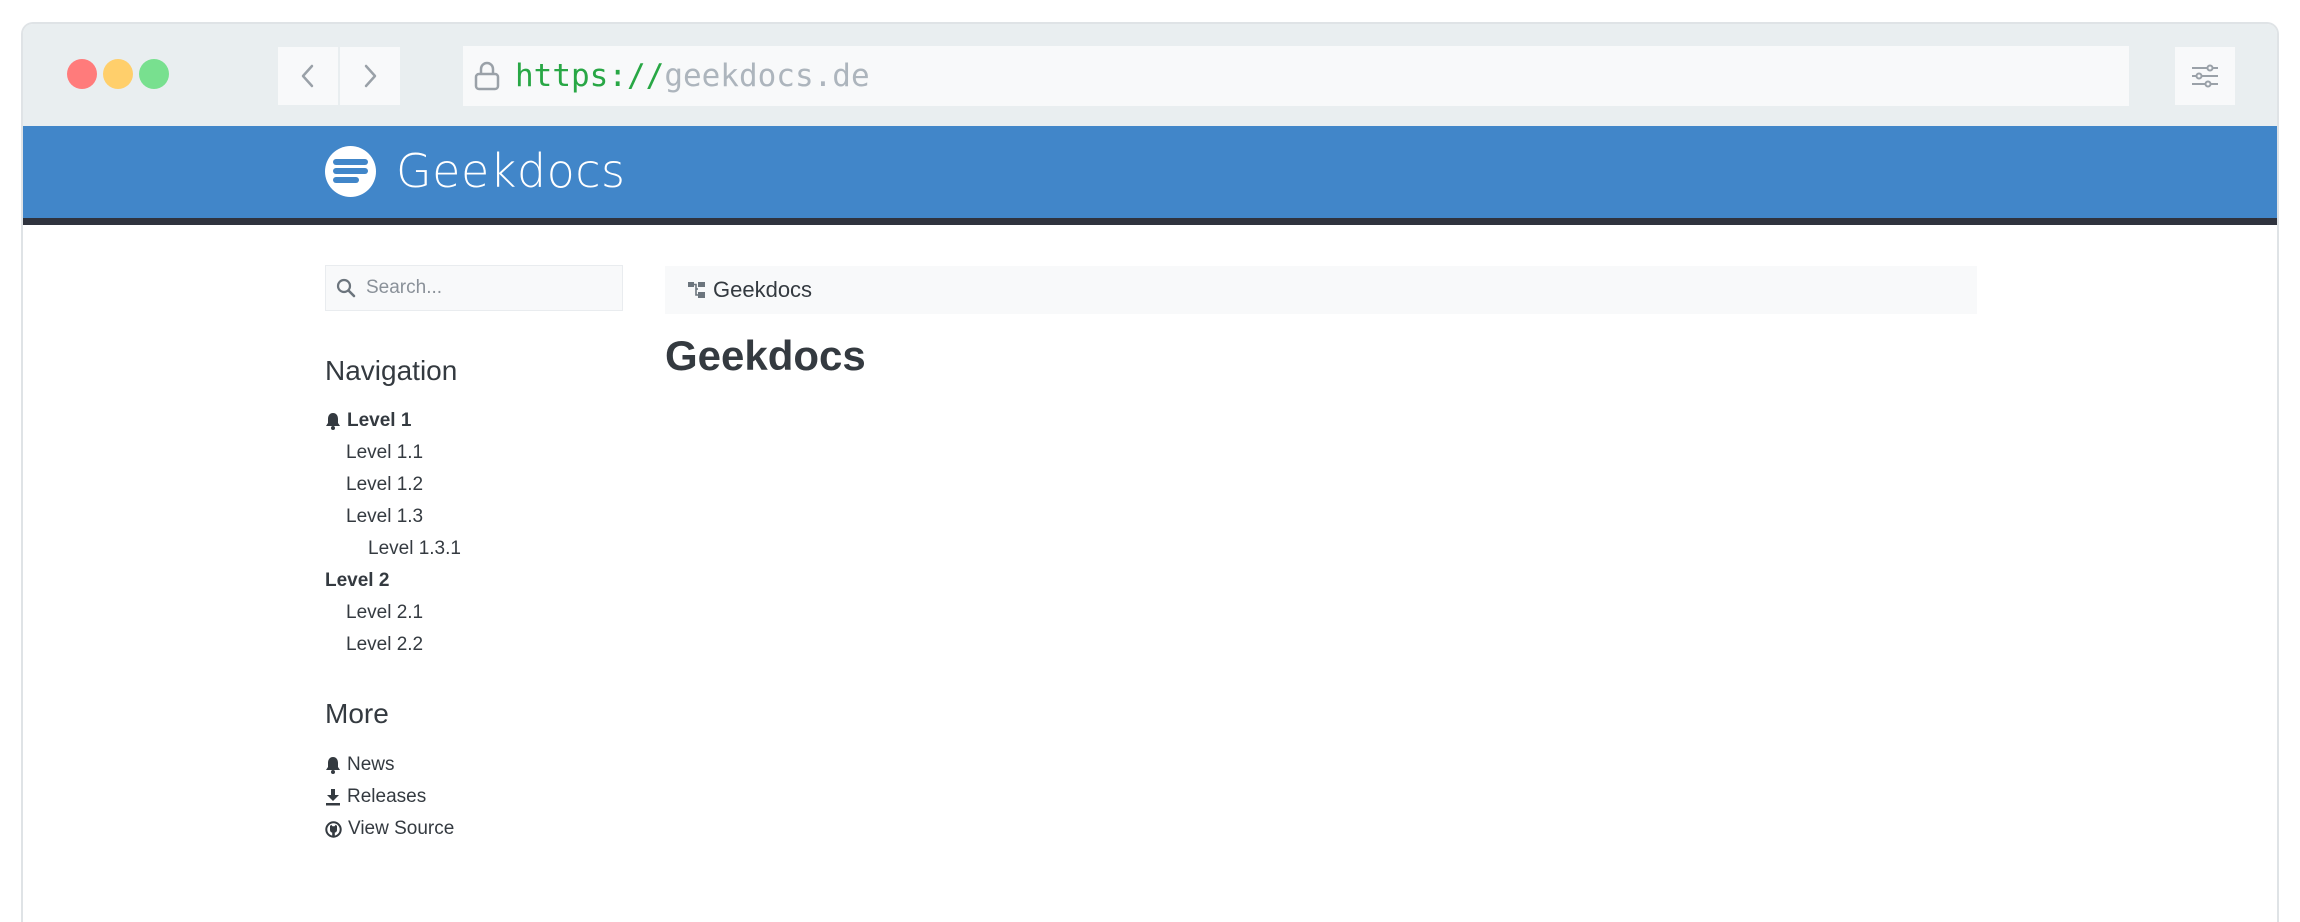  I want to click on search-input, so click(486, 288).